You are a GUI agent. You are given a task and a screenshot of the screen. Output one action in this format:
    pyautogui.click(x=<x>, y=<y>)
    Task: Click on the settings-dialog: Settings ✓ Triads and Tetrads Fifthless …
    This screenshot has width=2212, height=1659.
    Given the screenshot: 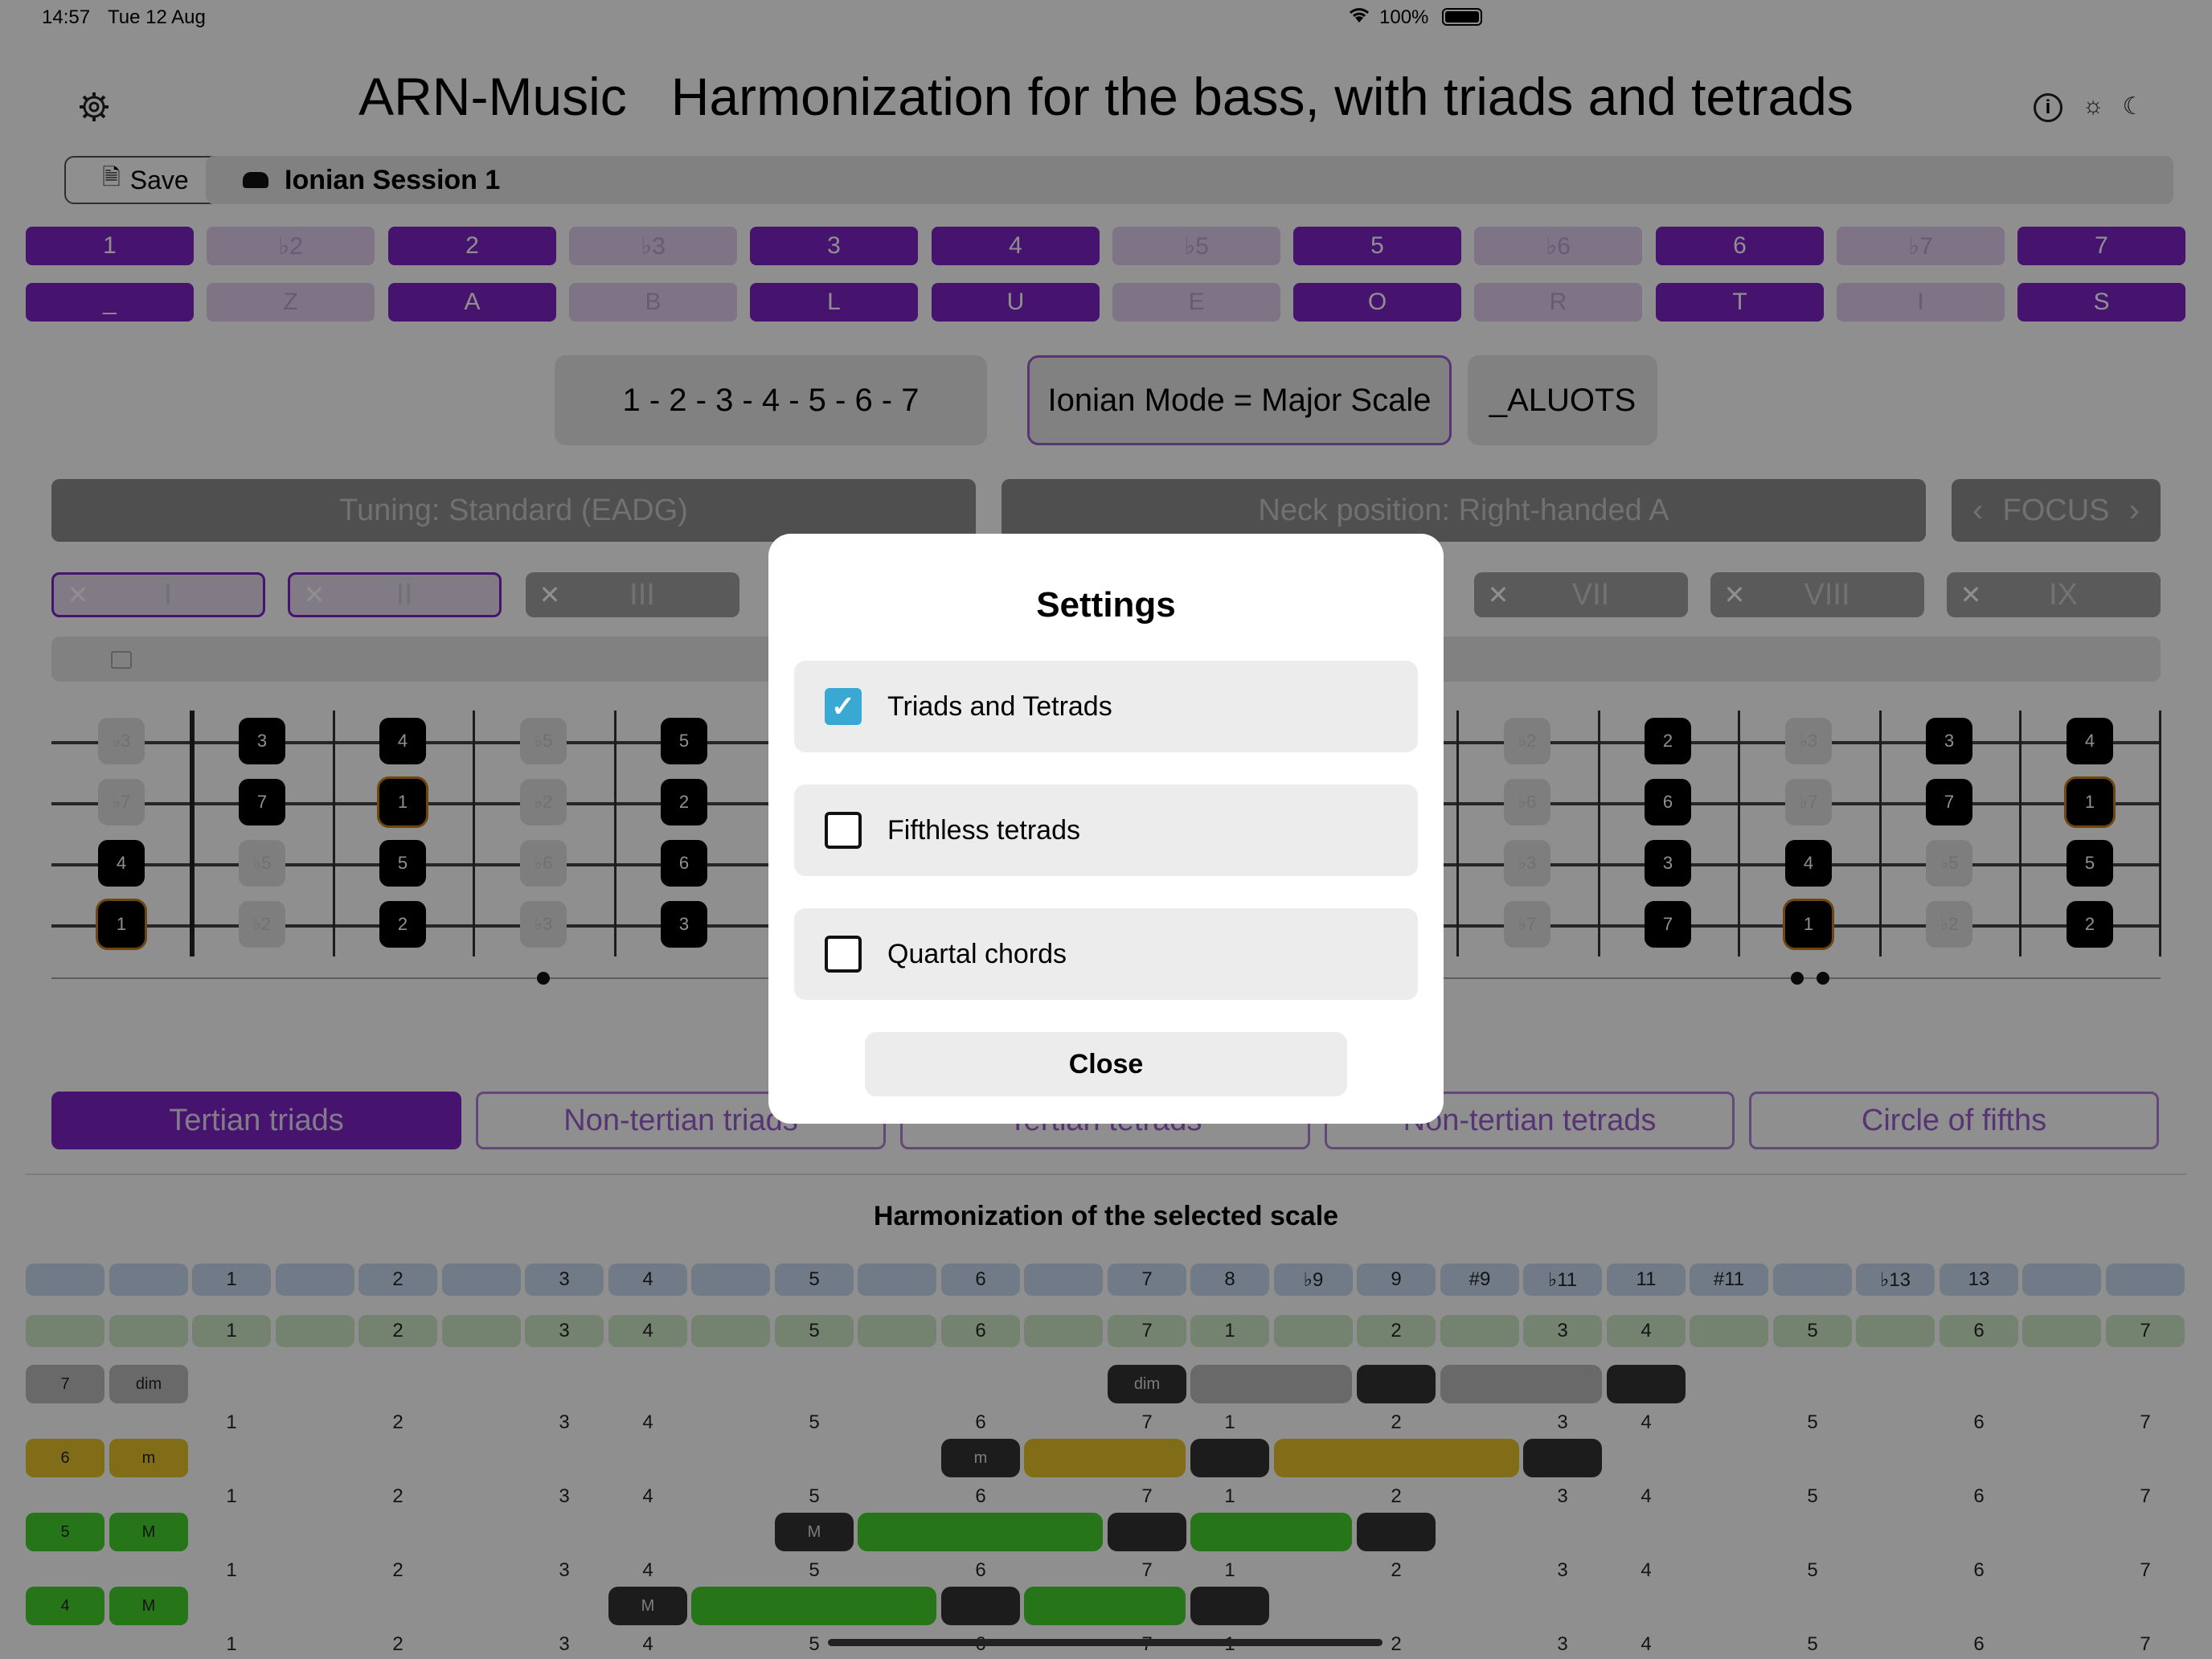 What is the action you would take?
    pyautogui.click(x=1106, y=829)
    